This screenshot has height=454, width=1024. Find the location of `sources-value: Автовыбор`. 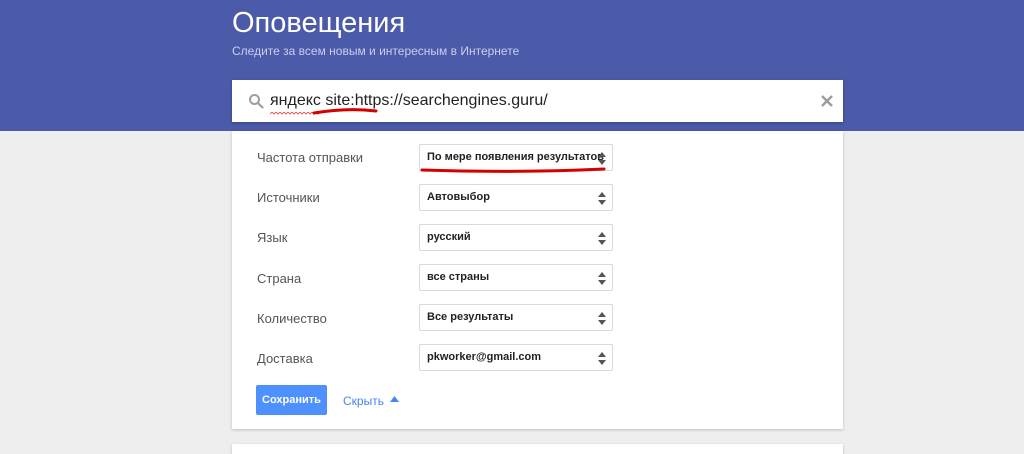

sources-value: Автовыбор is located at coordinates (458, 197).